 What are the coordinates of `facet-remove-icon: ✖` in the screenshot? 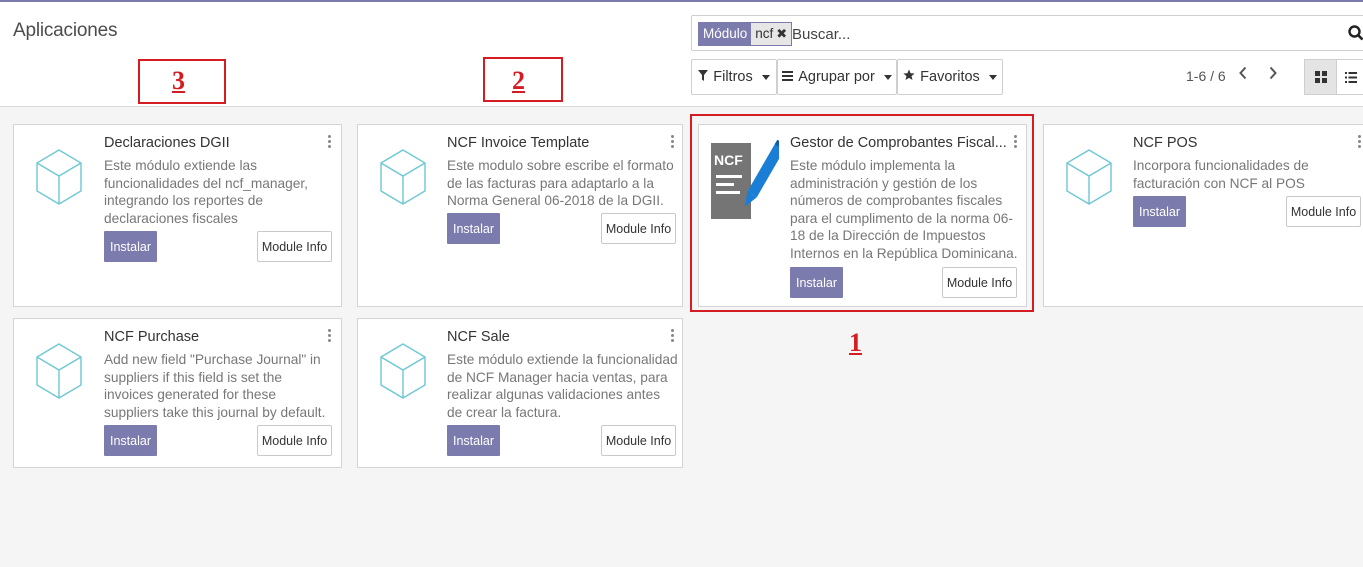 It's located at (781, 34).